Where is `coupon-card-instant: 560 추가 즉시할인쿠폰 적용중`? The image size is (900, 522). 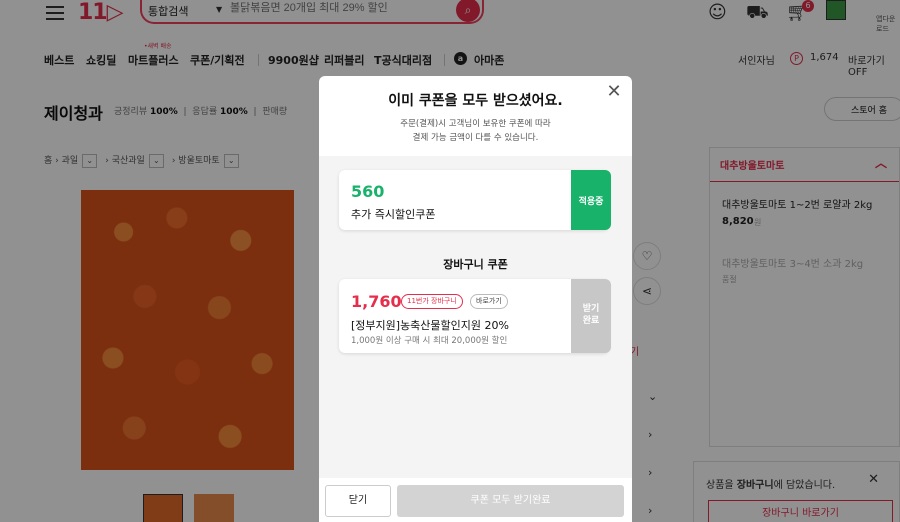
coupon-card-instant: 560 추가 즉시할인쿠폰 적용중 is located at coordinates (475, 200).